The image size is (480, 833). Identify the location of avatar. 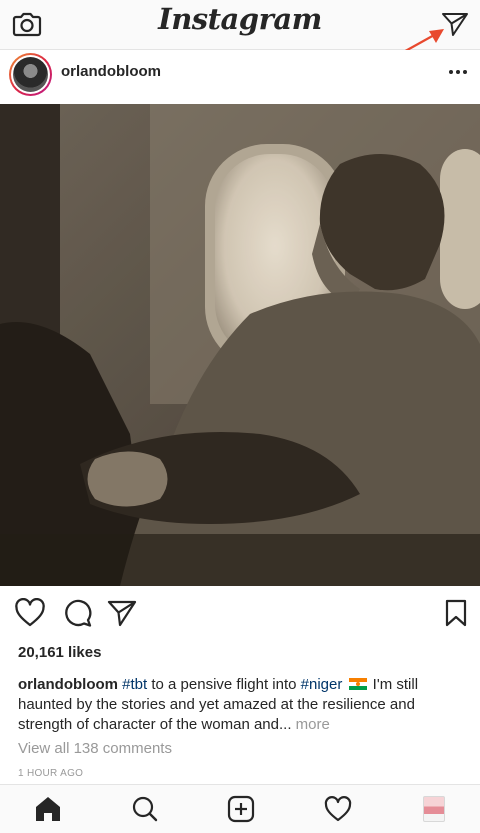
(30, 74).